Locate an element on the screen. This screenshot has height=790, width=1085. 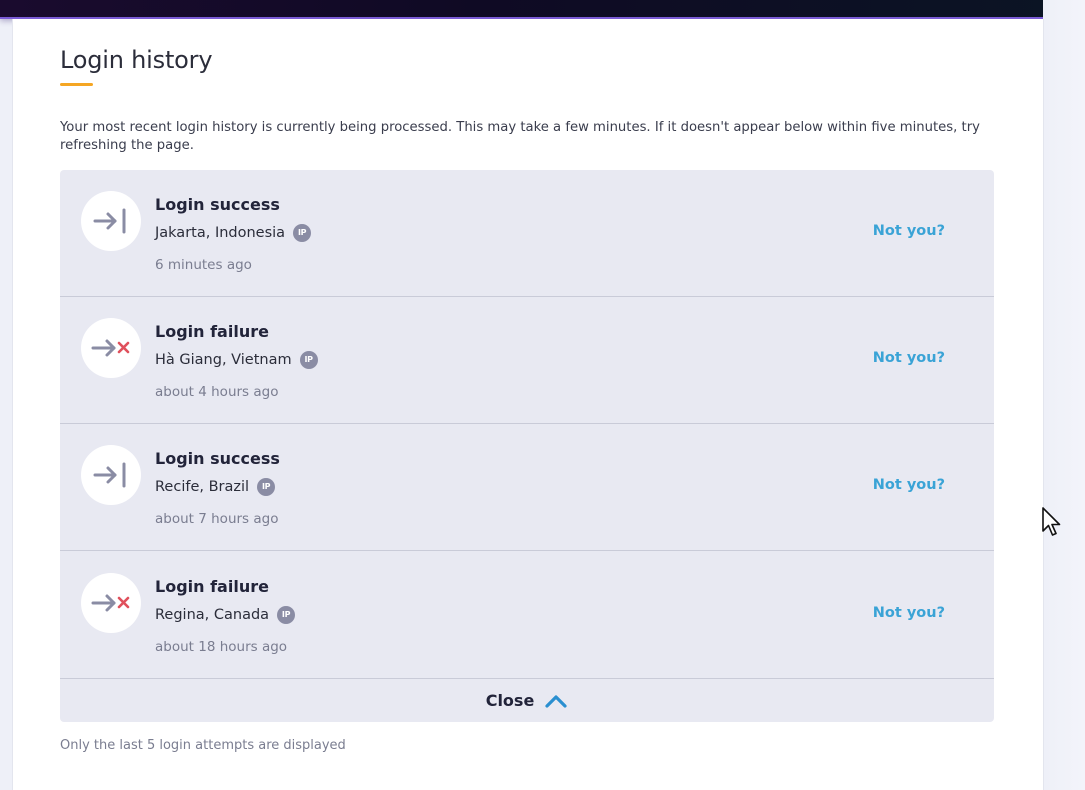
login-location: Hà Giang, Vietnam IP is located at coordinates (236, 360).